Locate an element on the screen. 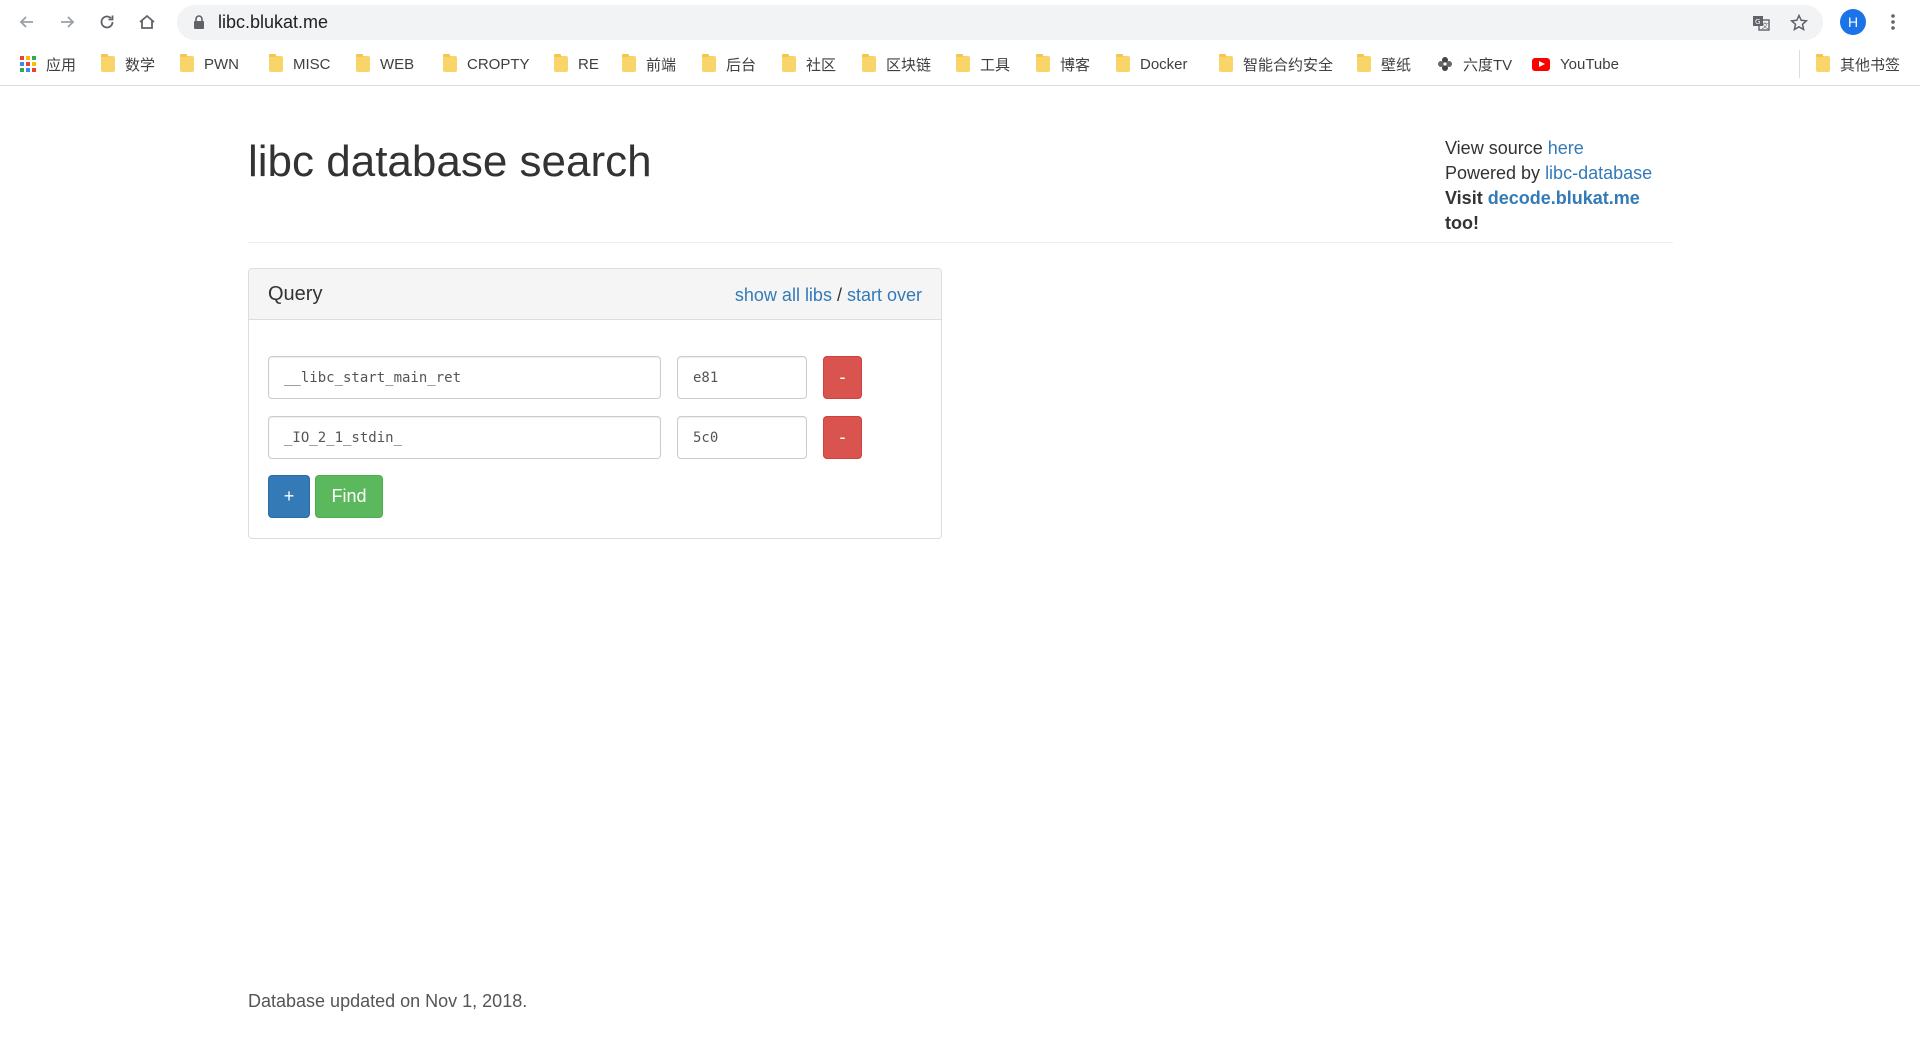 The height and width of the screenshot is (1038, 1920). decode-blukat-link: decode.blukat.me is located at coordinates (1564, 198).